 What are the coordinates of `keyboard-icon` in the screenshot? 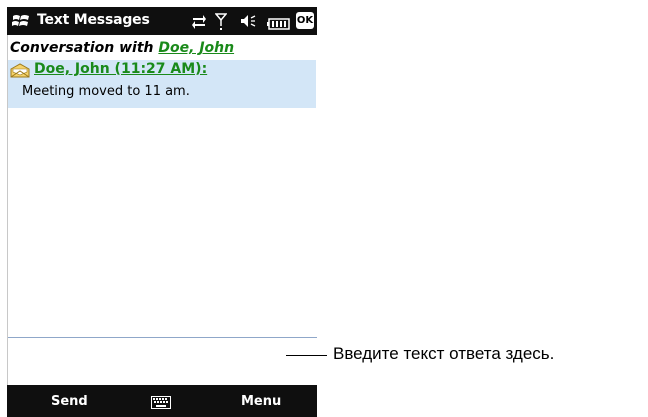 It's located at (161, 401).